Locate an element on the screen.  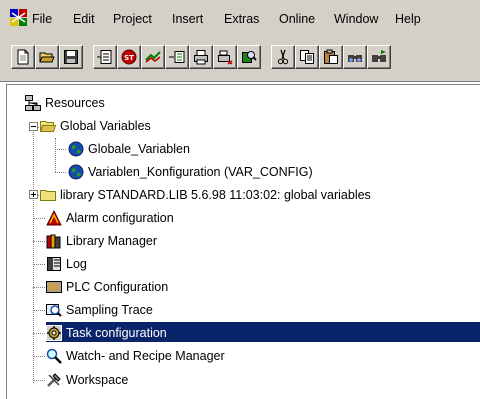
stop-button: ST is located at coordinates (129, 57).